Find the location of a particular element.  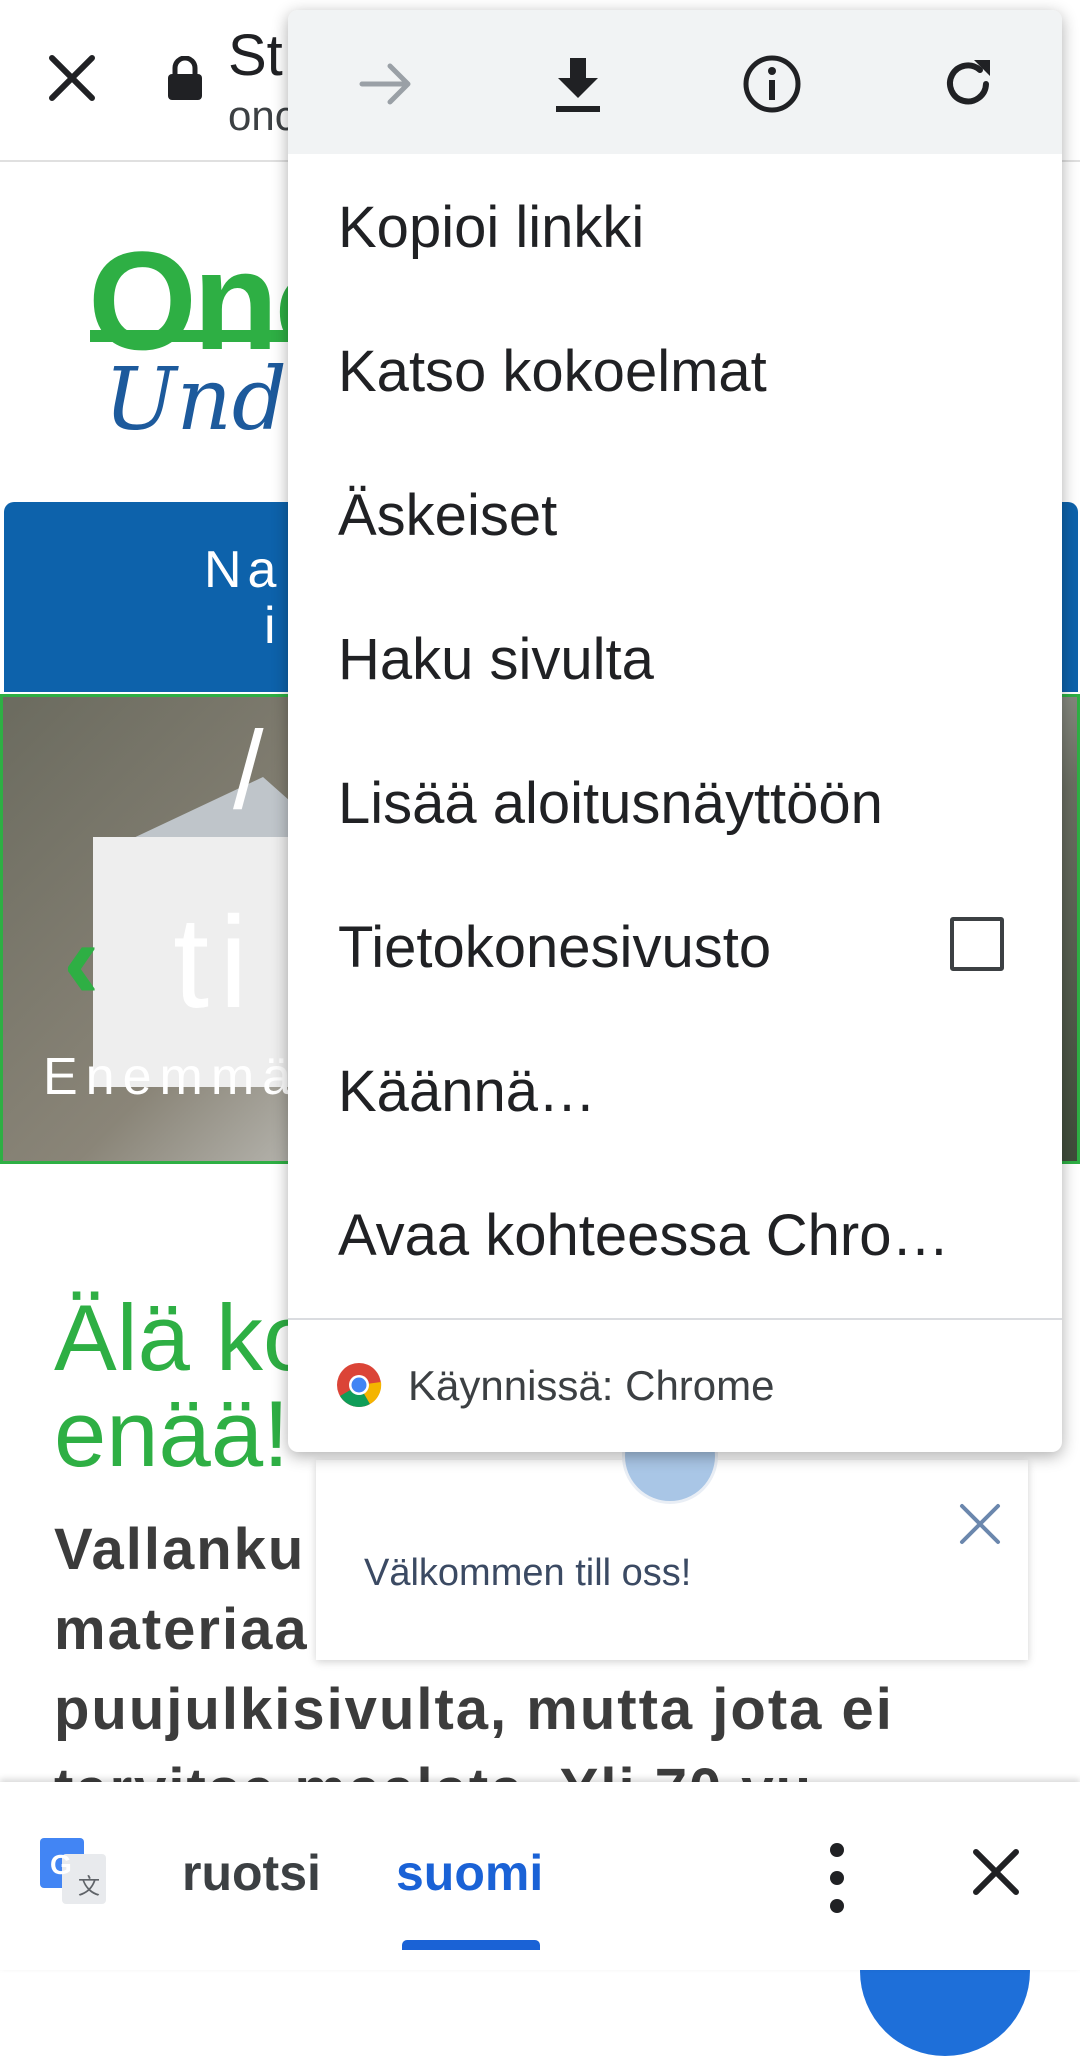

menu-item-add-to-home: Lisää aloitusnäyttöön is located at coordinates (610, 803).